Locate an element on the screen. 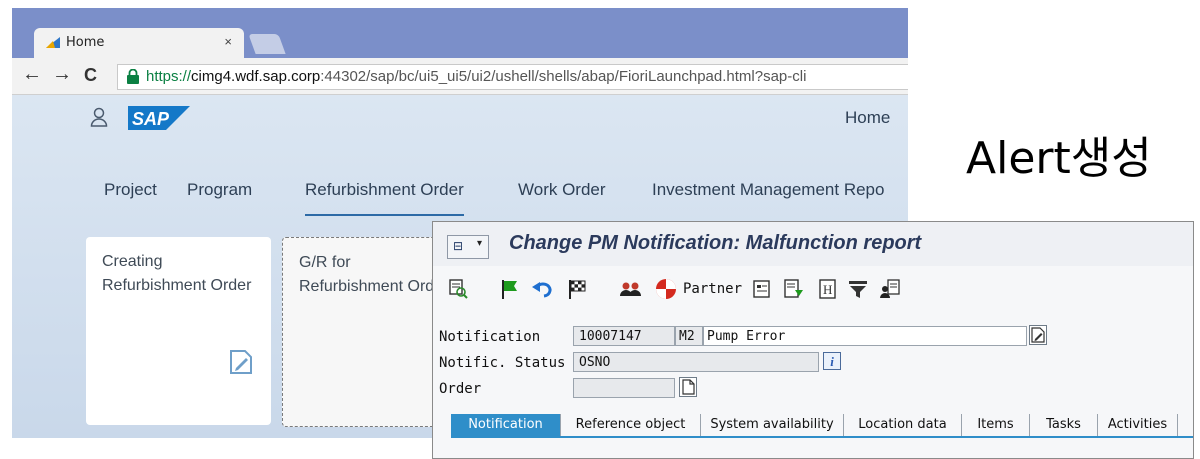 The height and width of the screenshot is (459, 1200). gui-menu-button: ⊟ ▾ is located at coordinates (468, 247).